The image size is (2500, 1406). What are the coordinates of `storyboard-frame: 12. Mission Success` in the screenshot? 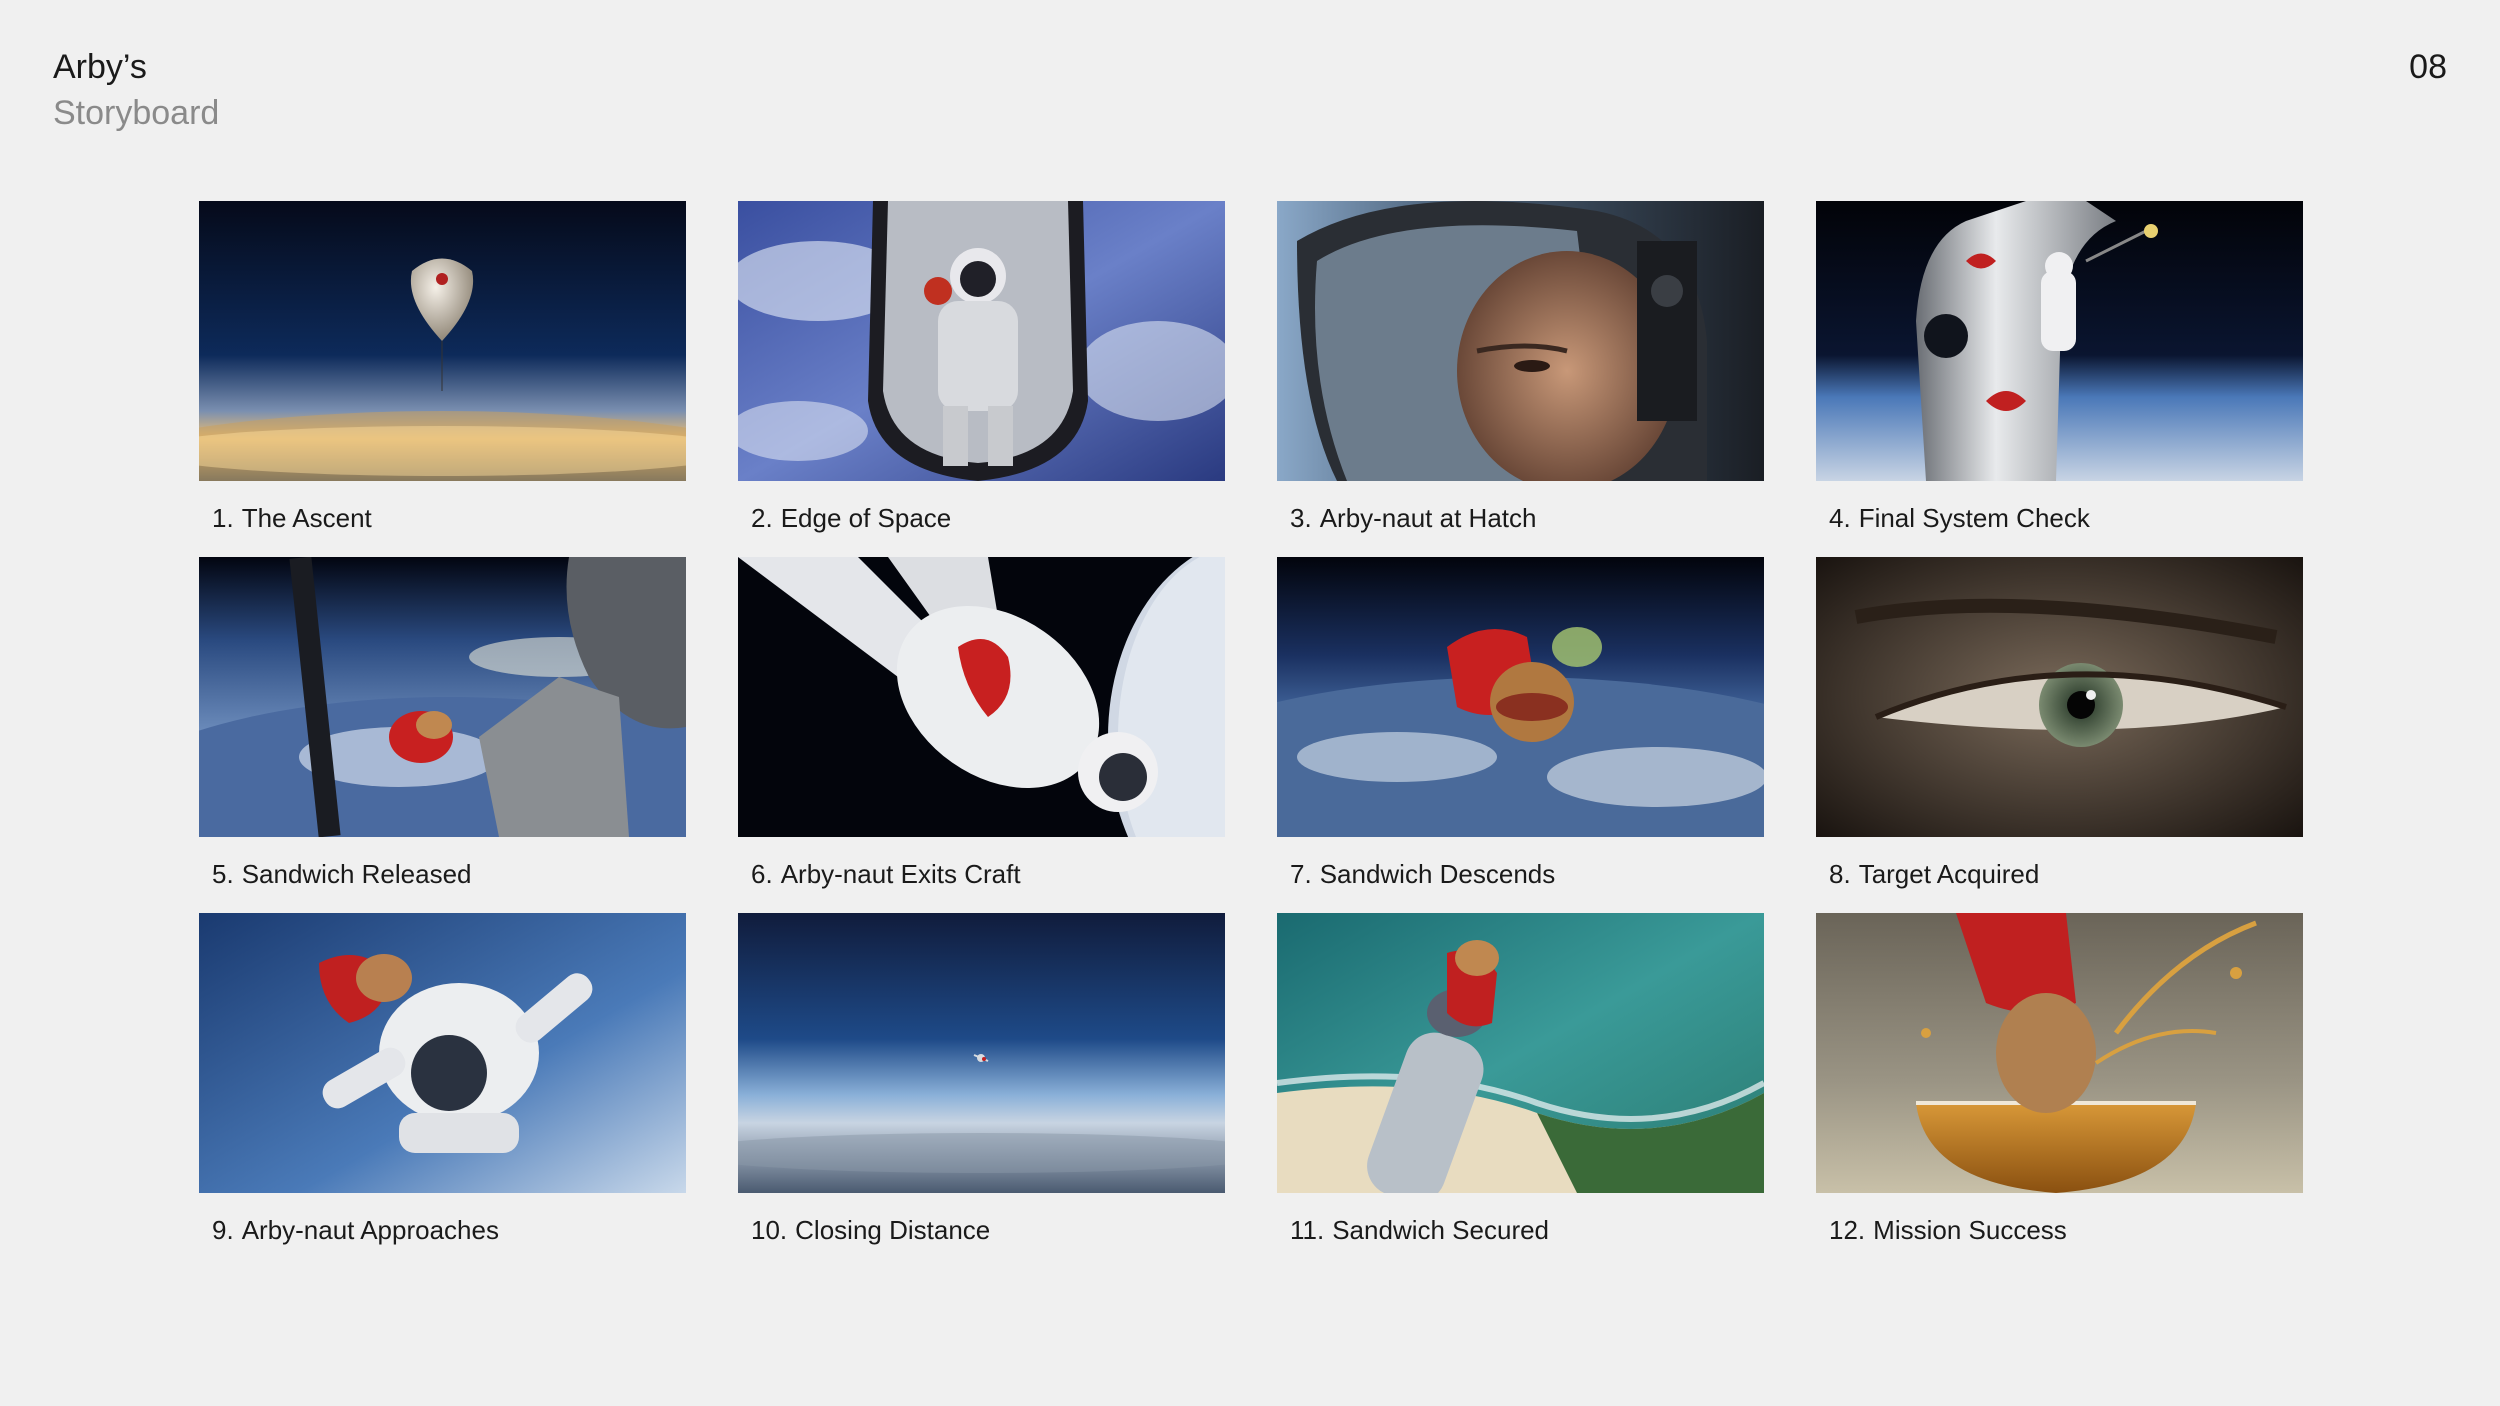 It's located at (2059, 1091).